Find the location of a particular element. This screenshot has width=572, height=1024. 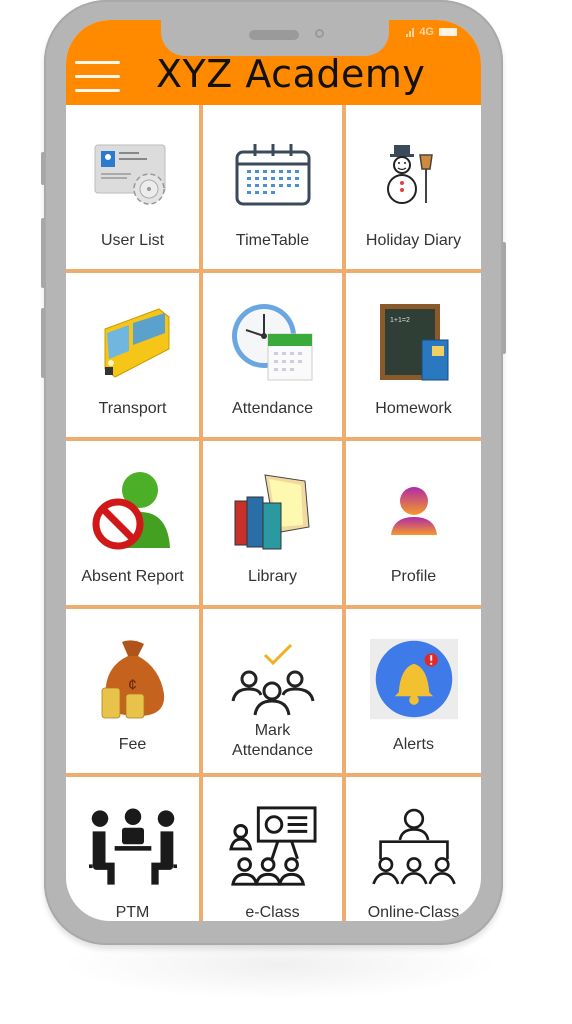

tile-label: Holiday Diary is located at coordinates (413, 240).